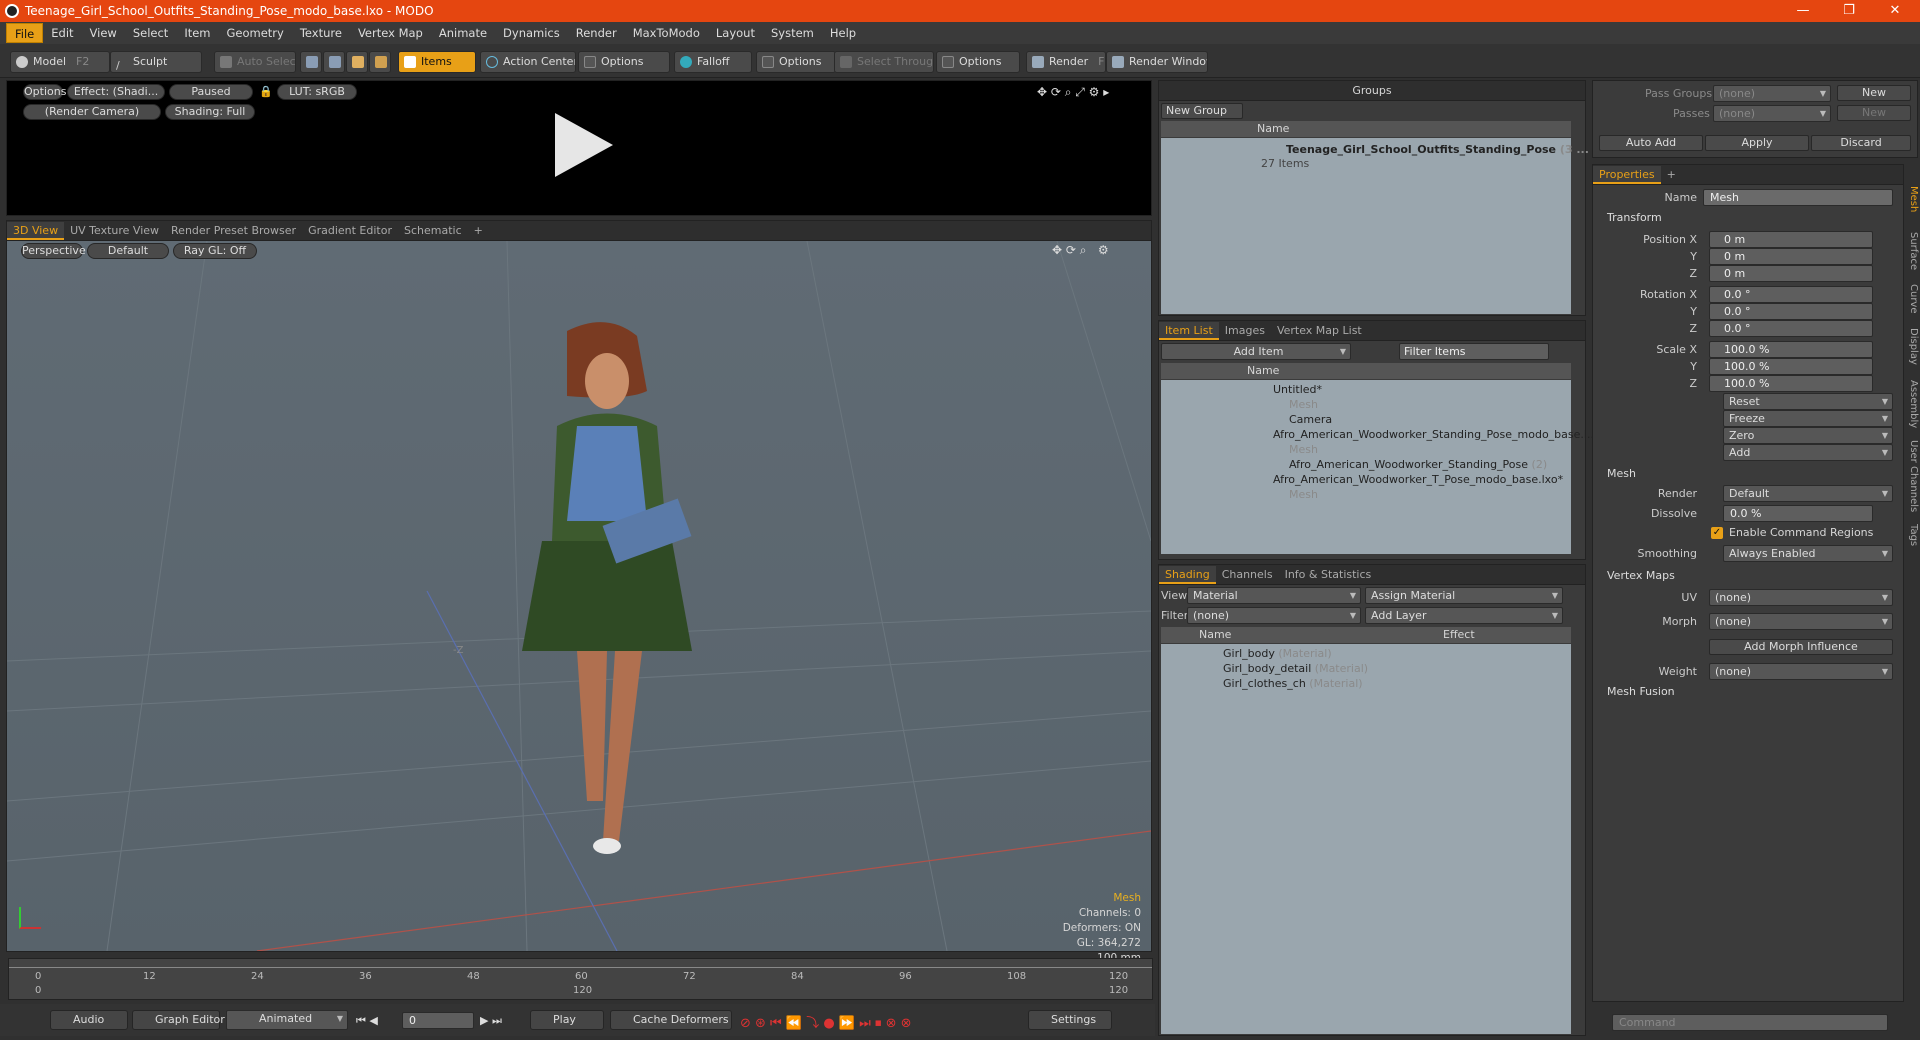  Describe the element at coordinates (1791, 294) in the screenshot. I see `rotation-x-field: 0.0 °` at that location.